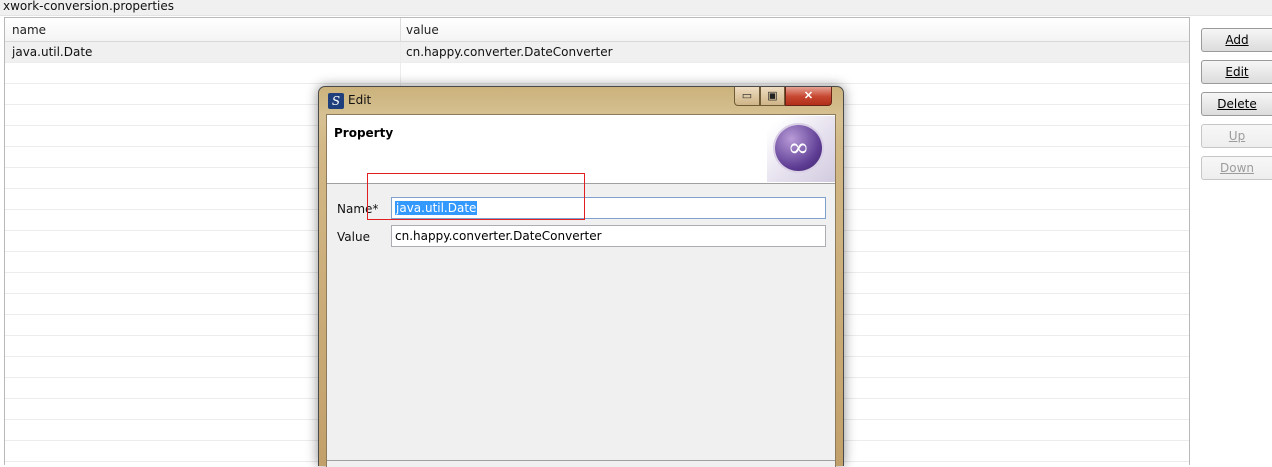 The height and width of the screenshot is (467, 1272). Describe the element at coordinates (581, 460) in the screenshot. I see `dialog-separator` at that location.